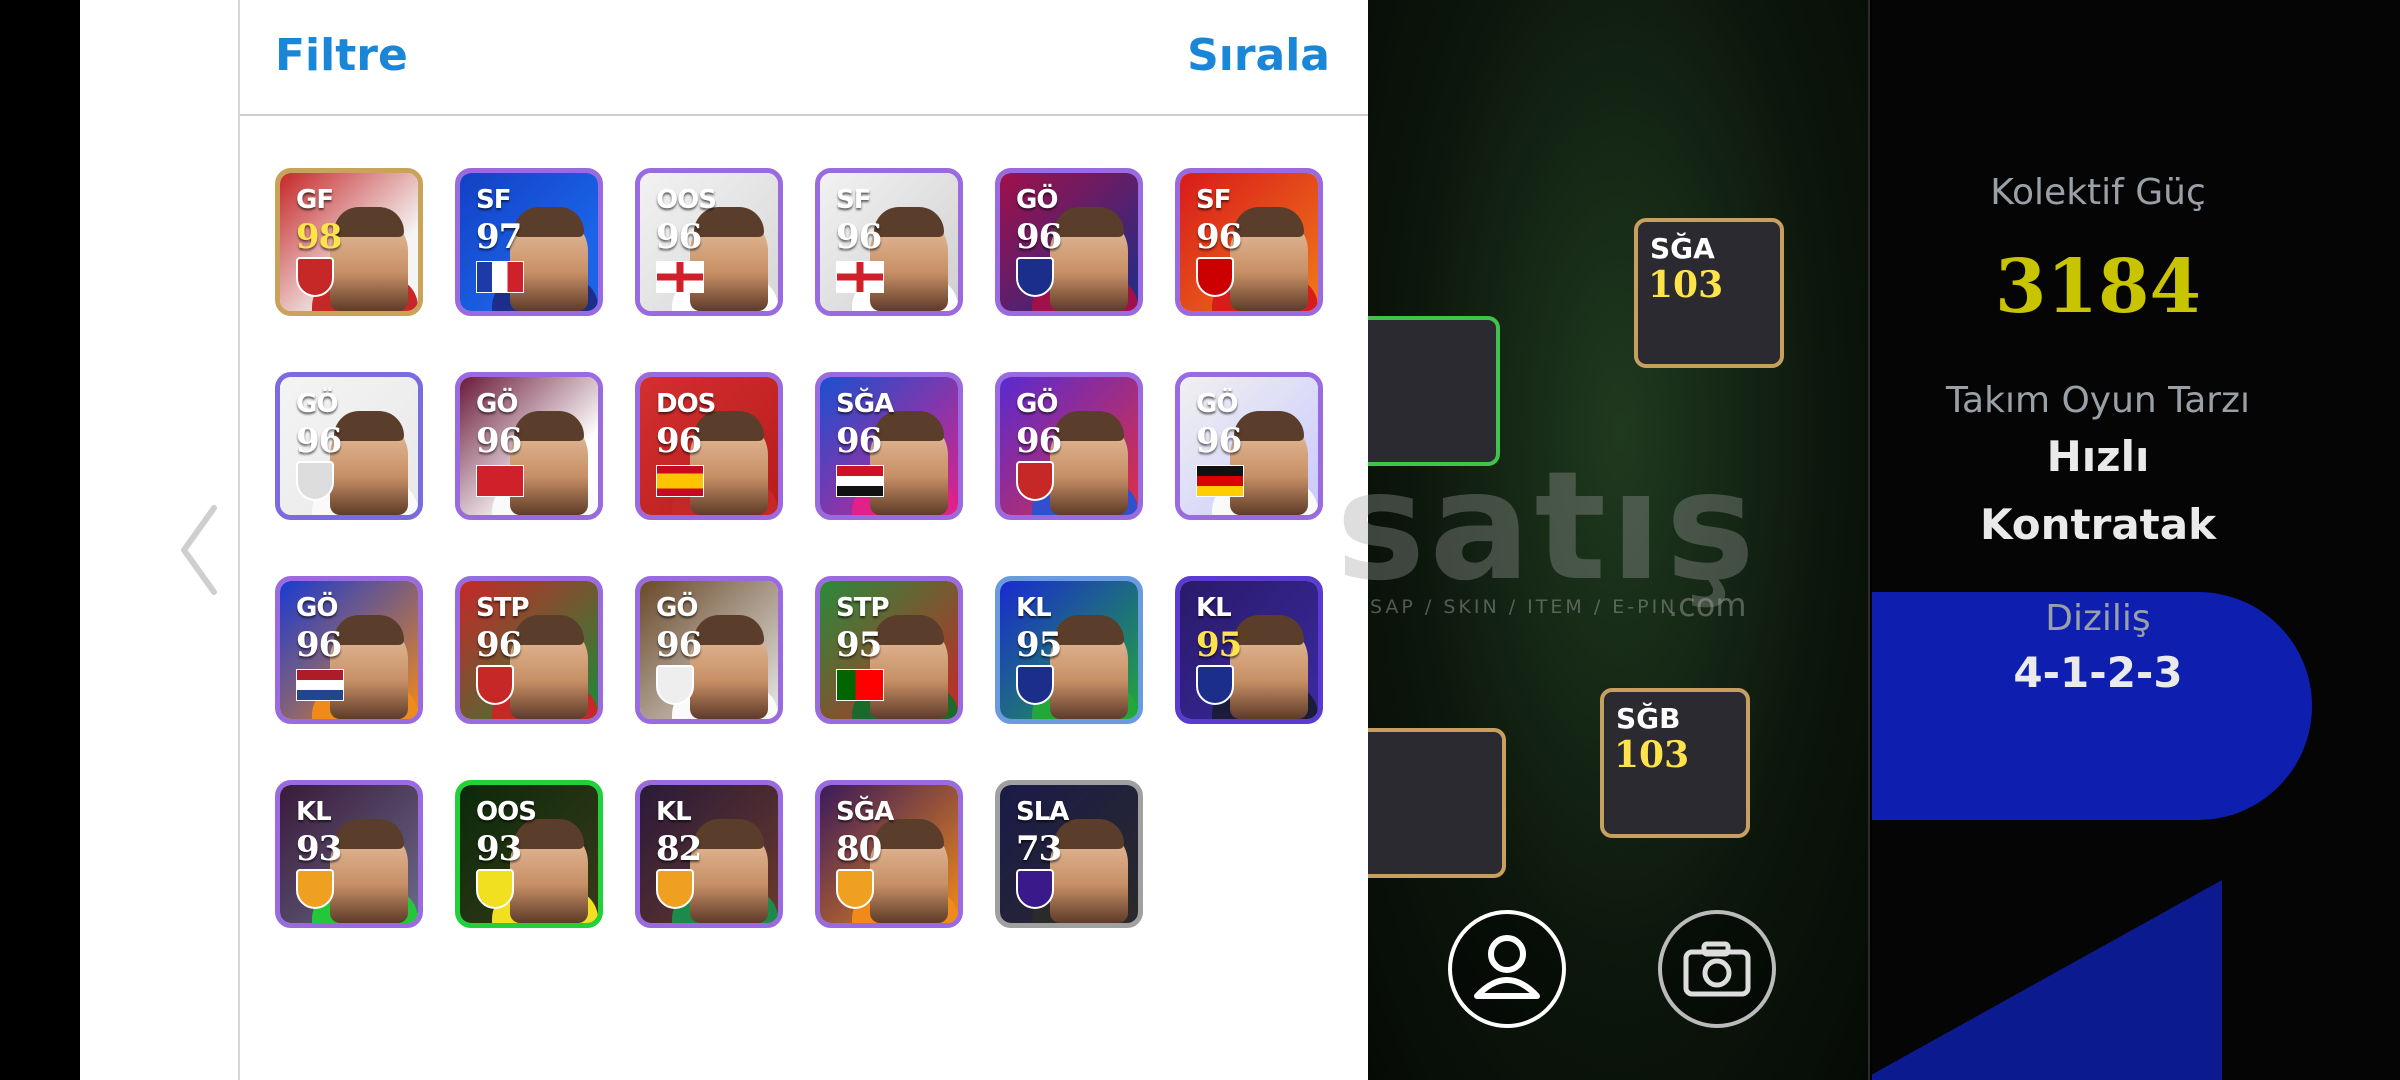  Describe the element at coordinates (679, 849) in the screenshot. I see `card-rating: 82` at that location.